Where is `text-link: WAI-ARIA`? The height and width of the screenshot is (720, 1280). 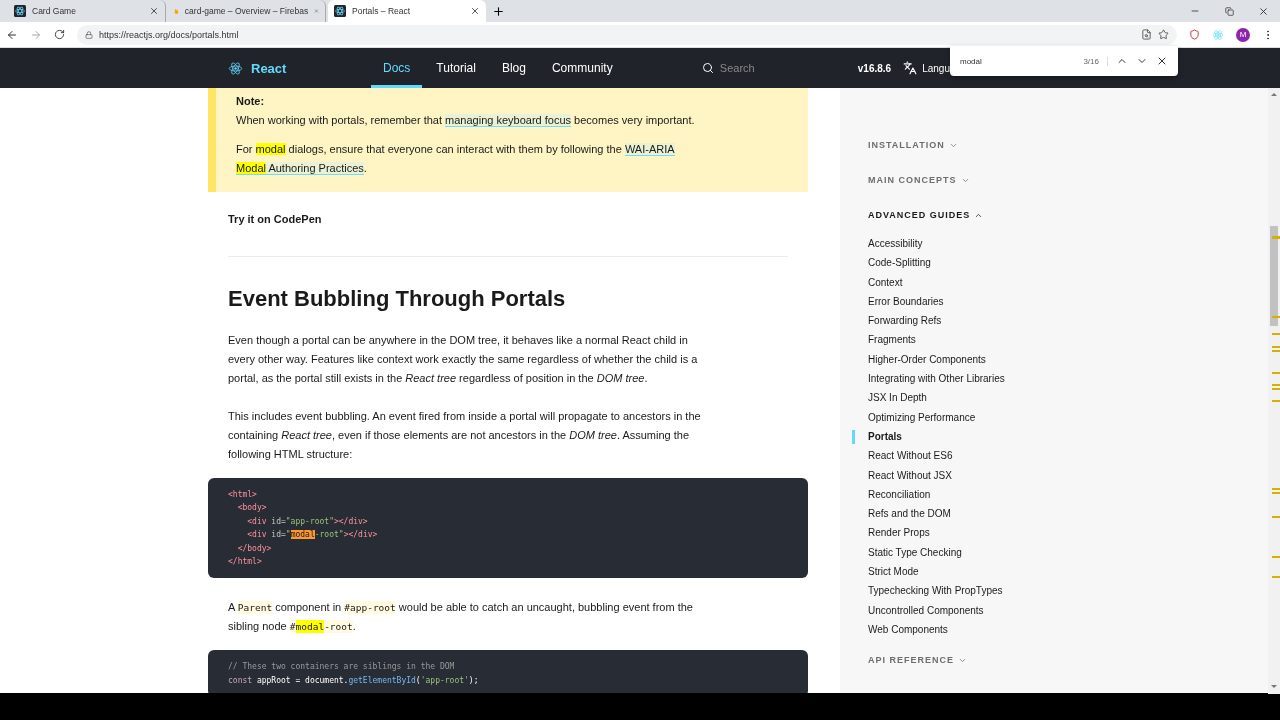
text-link: WAI-ARIA is located at coordinates (649, 149).